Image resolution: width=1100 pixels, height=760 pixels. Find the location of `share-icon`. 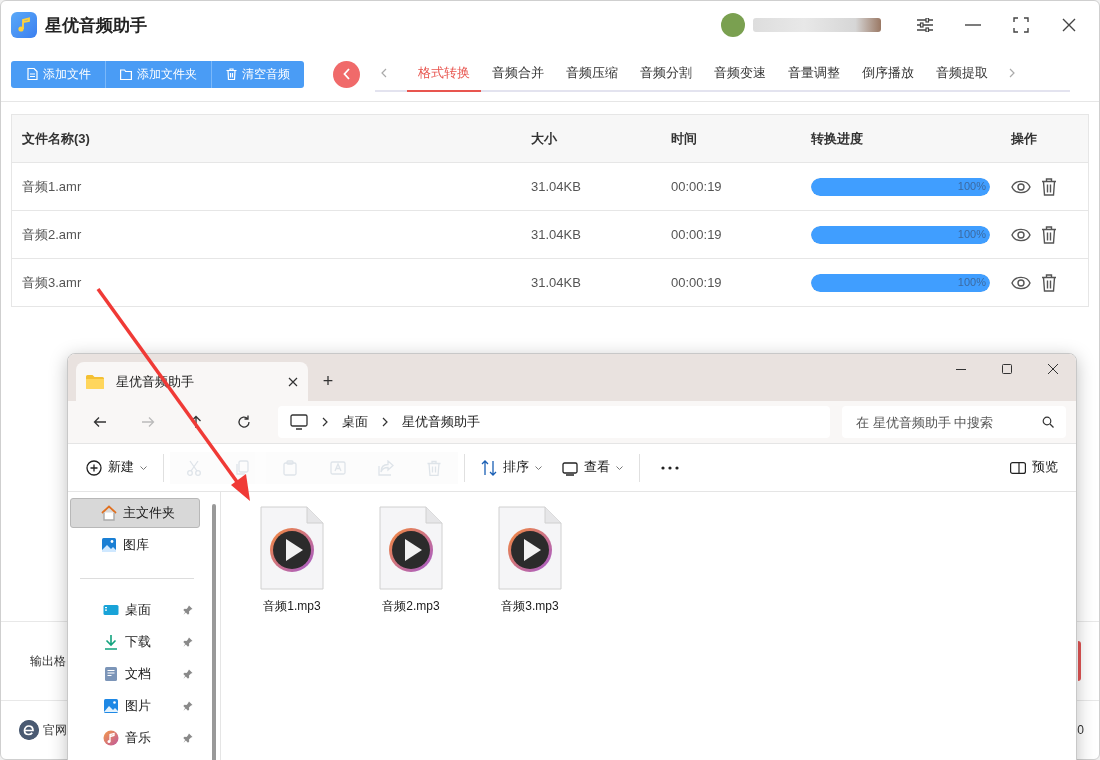

share-icon is located at coordinates (386, 467).